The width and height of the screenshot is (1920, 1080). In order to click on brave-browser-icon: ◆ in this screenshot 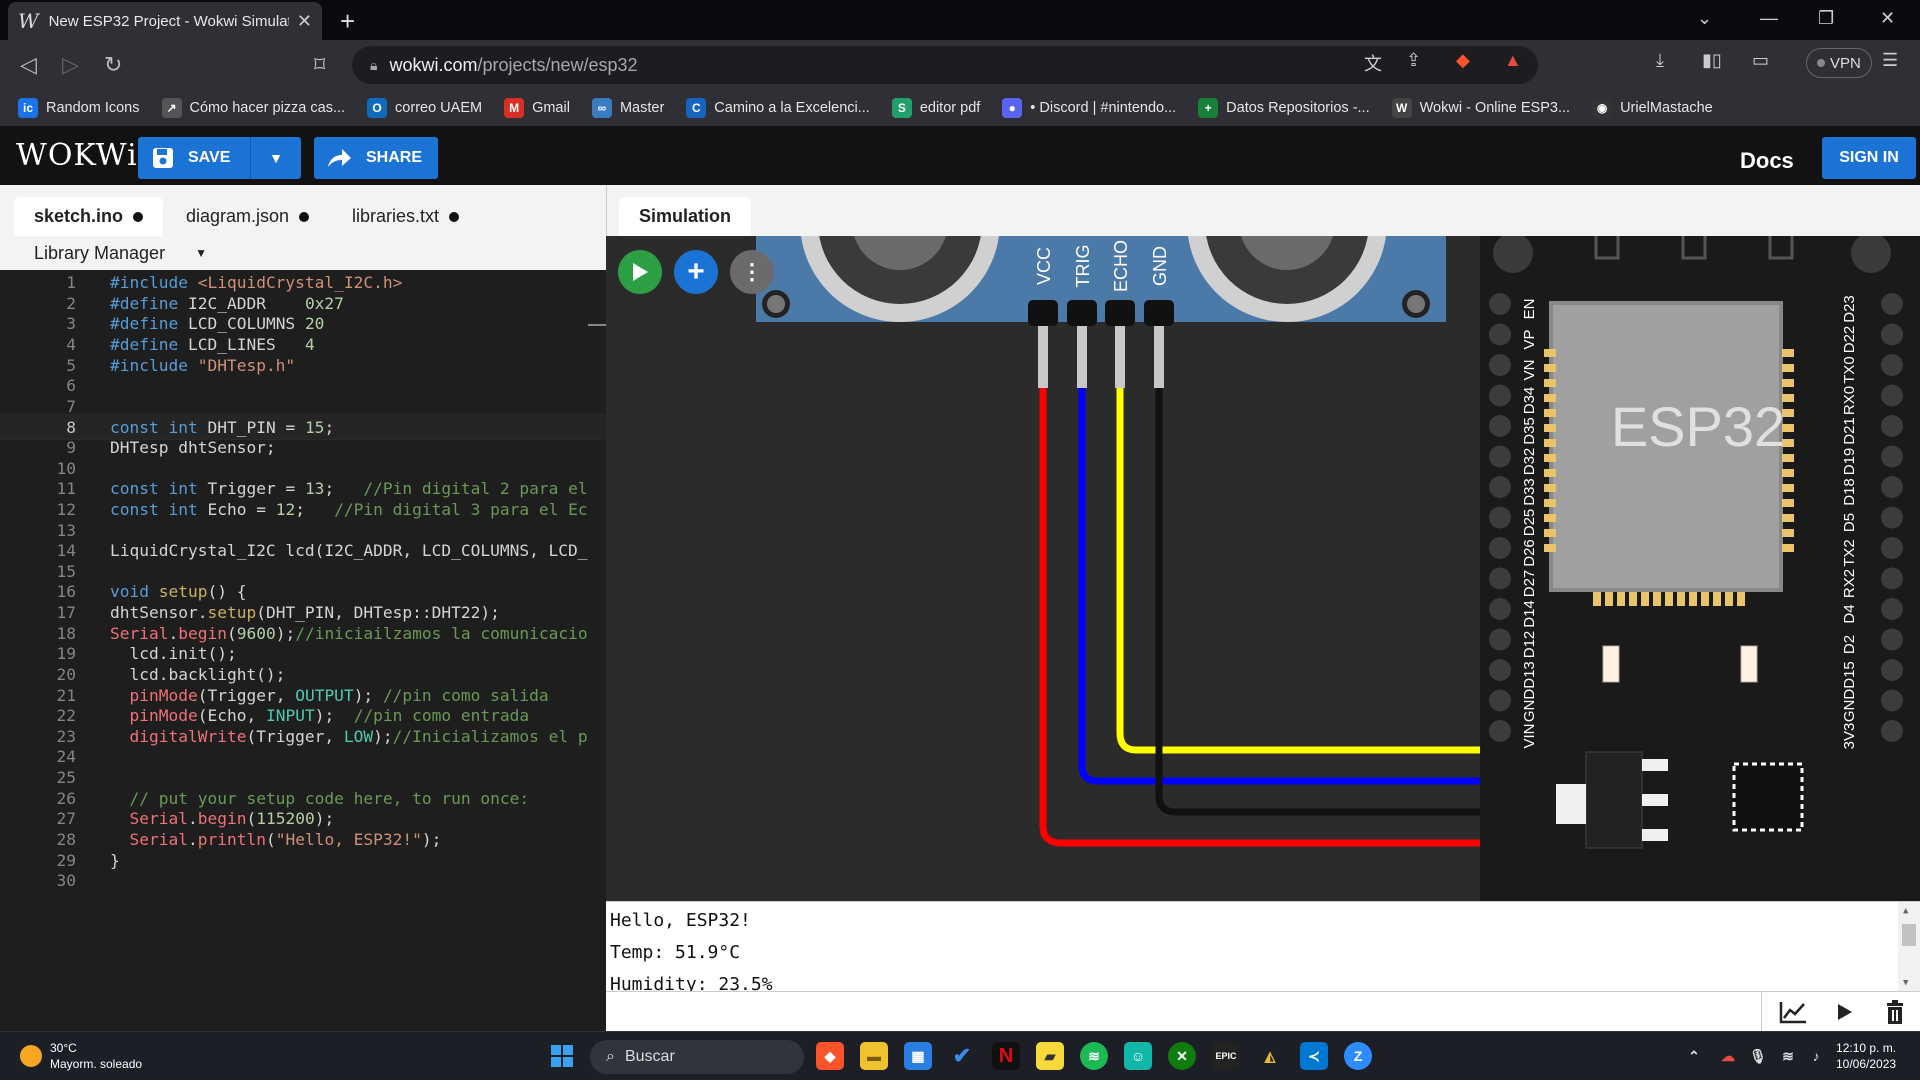, I will do `click(830, 1056)`.